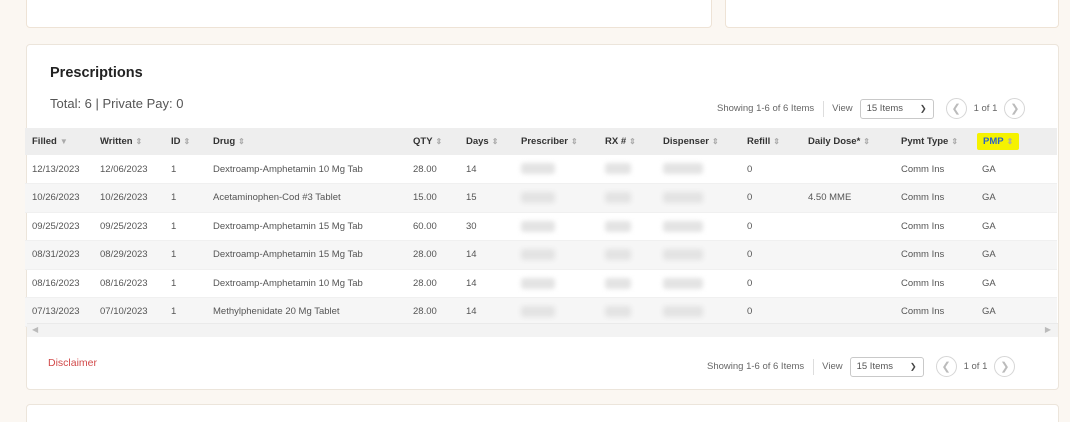  What do you see at coordinates (998, 141) in the screenshot?
I see `pmp-highlight: PMP ⇕` at bounding box center [998, 141].